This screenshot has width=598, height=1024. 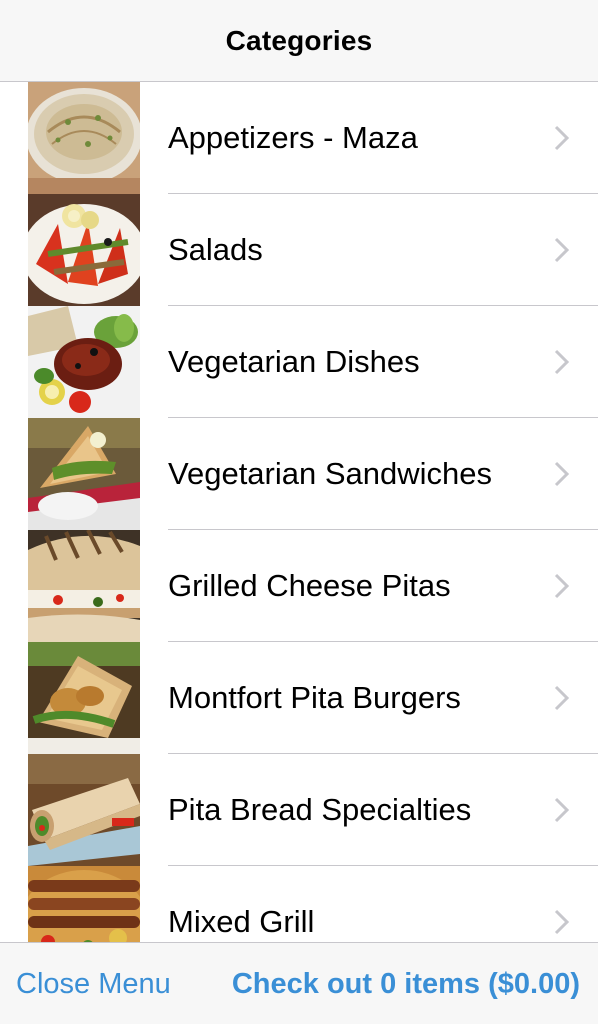 I want to click on category-label: Vegetarian Sandwiches, so click(x=330, y=473).